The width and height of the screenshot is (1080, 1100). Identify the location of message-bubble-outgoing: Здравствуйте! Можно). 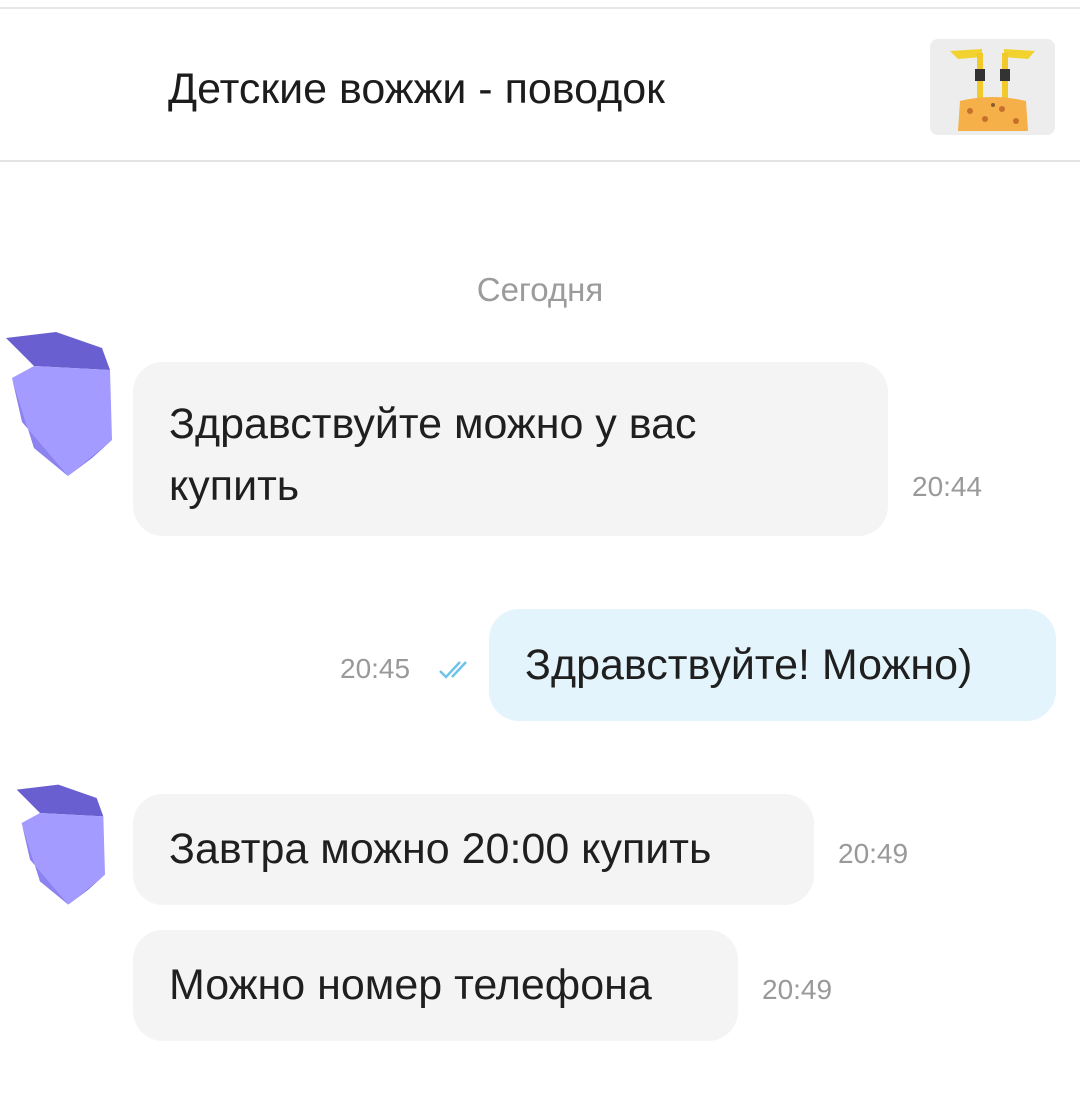
(772, 665).